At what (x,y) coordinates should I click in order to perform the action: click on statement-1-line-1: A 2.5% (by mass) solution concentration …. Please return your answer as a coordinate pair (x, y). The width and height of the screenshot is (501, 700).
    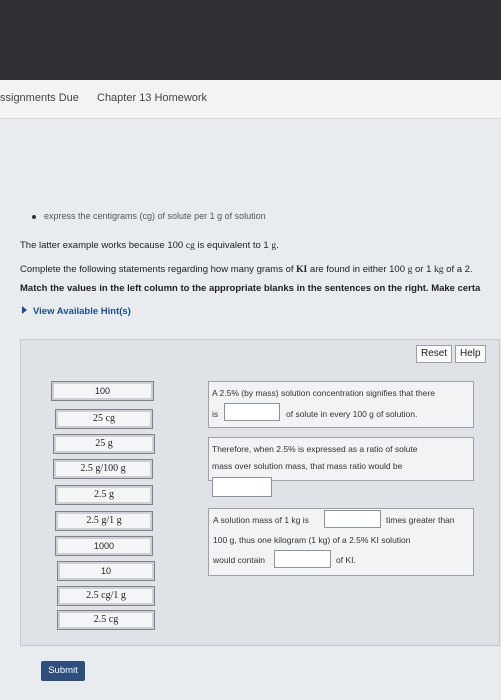
    Looking at the image, I should click on (324, 393).